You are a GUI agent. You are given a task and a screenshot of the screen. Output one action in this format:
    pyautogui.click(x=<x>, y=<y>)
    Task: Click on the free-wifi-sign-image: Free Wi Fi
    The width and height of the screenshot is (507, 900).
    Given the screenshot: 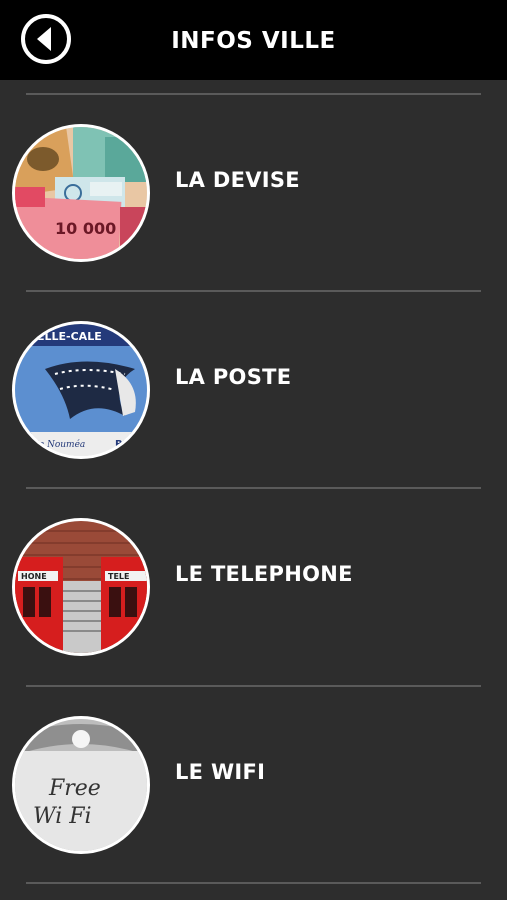 What is the action you would take?
    pyautogui.click(x=81, y=785)
    